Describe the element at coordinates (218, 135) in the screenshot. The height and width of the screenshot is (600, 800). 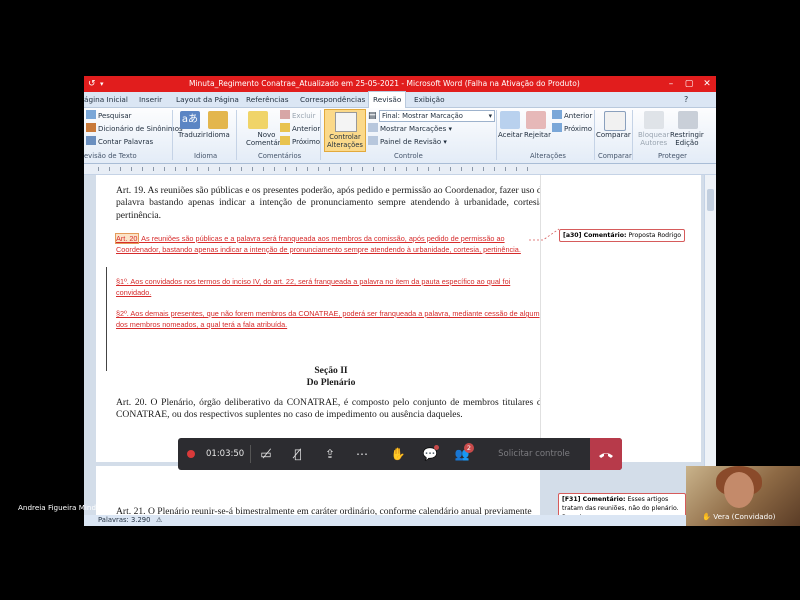
I see `language-button: Idioma` at that location.